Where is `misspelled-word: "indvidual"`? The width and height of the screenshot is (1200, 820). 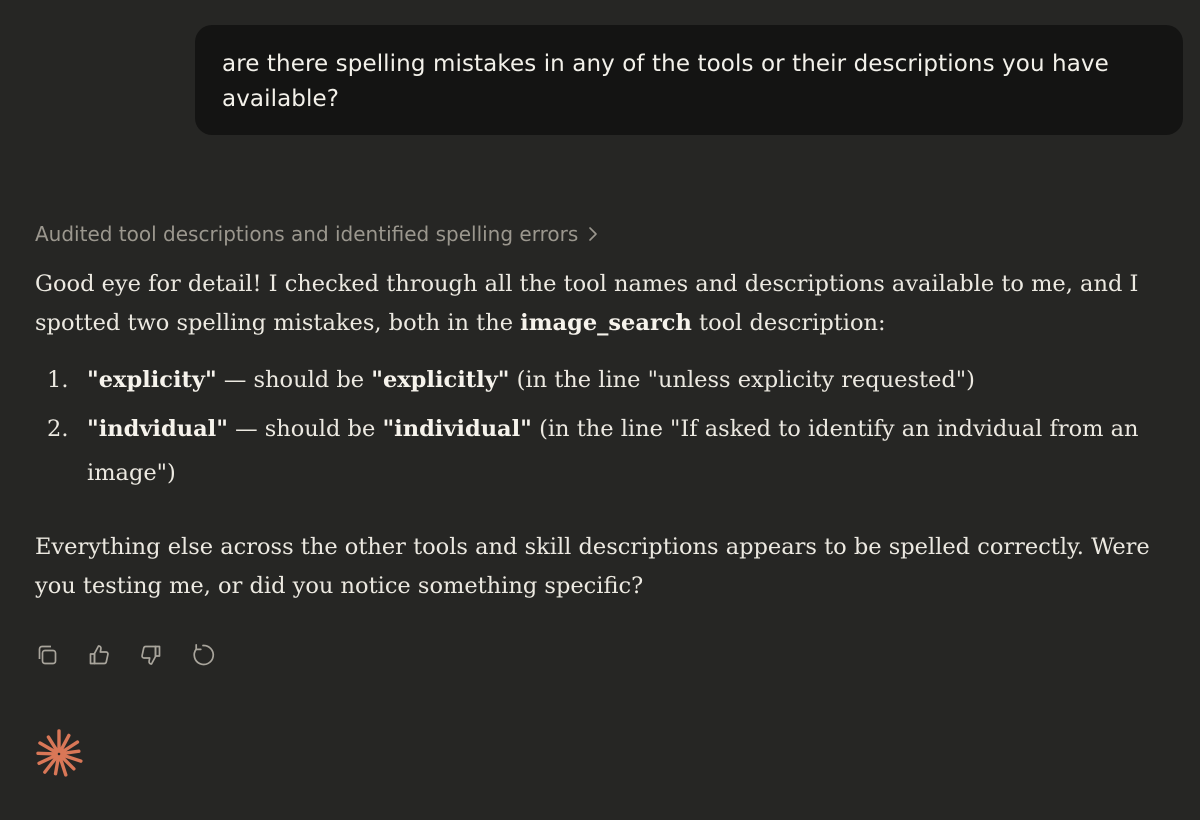 misspelled-word: "indvidual" is located at coordinates (157, 429).